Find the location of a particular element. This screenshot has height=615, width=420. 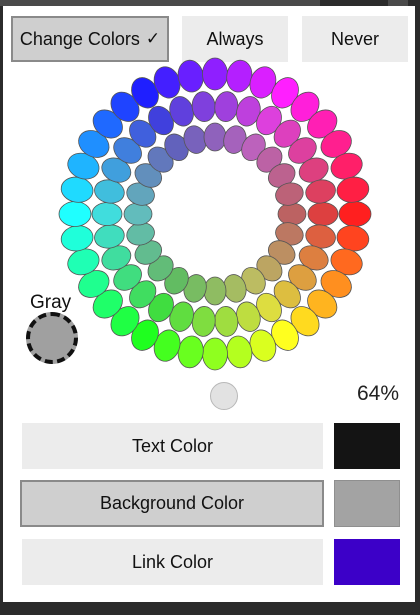

background-color-label: Background Color is located at coordinates (172, 503).